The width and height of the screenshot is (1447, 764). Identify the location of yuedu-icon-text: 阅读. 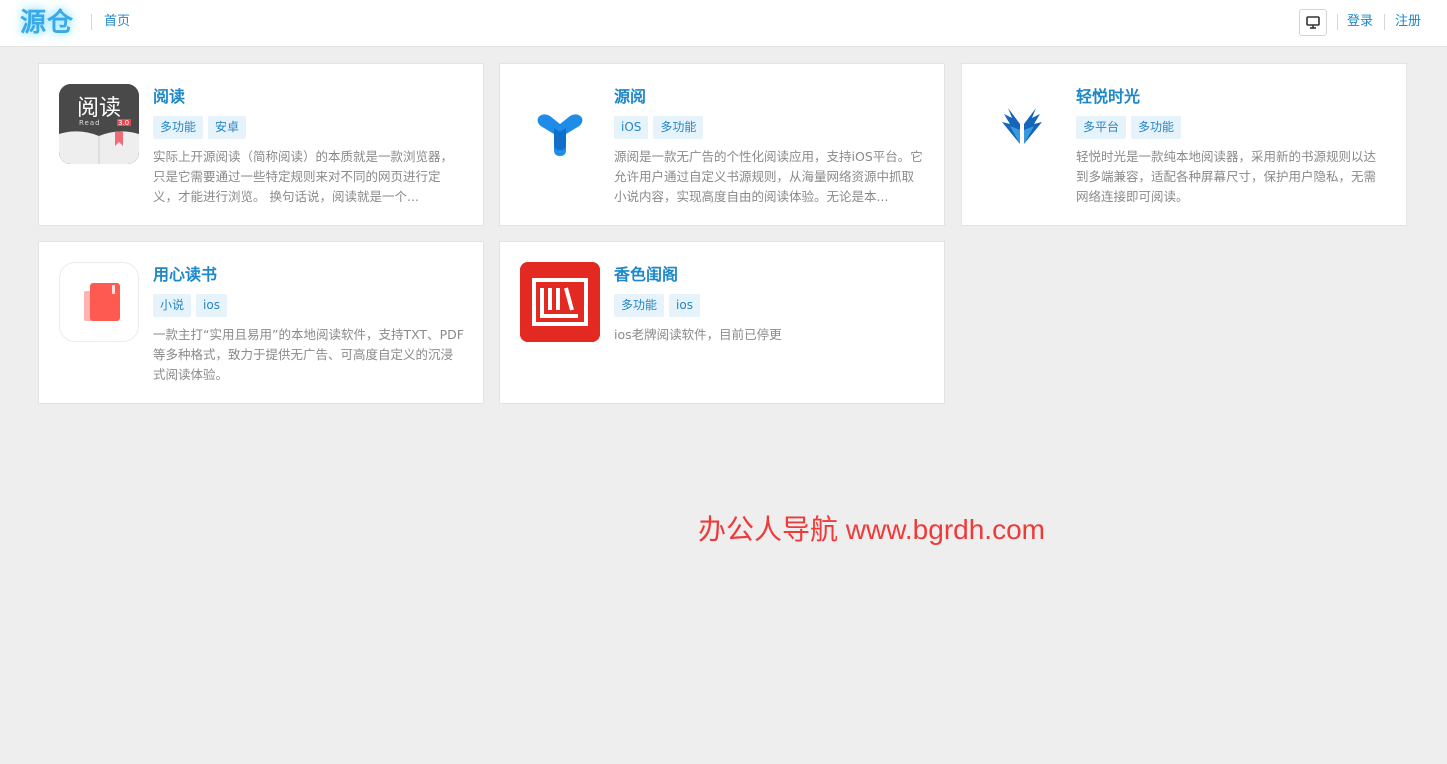
(98, 108).